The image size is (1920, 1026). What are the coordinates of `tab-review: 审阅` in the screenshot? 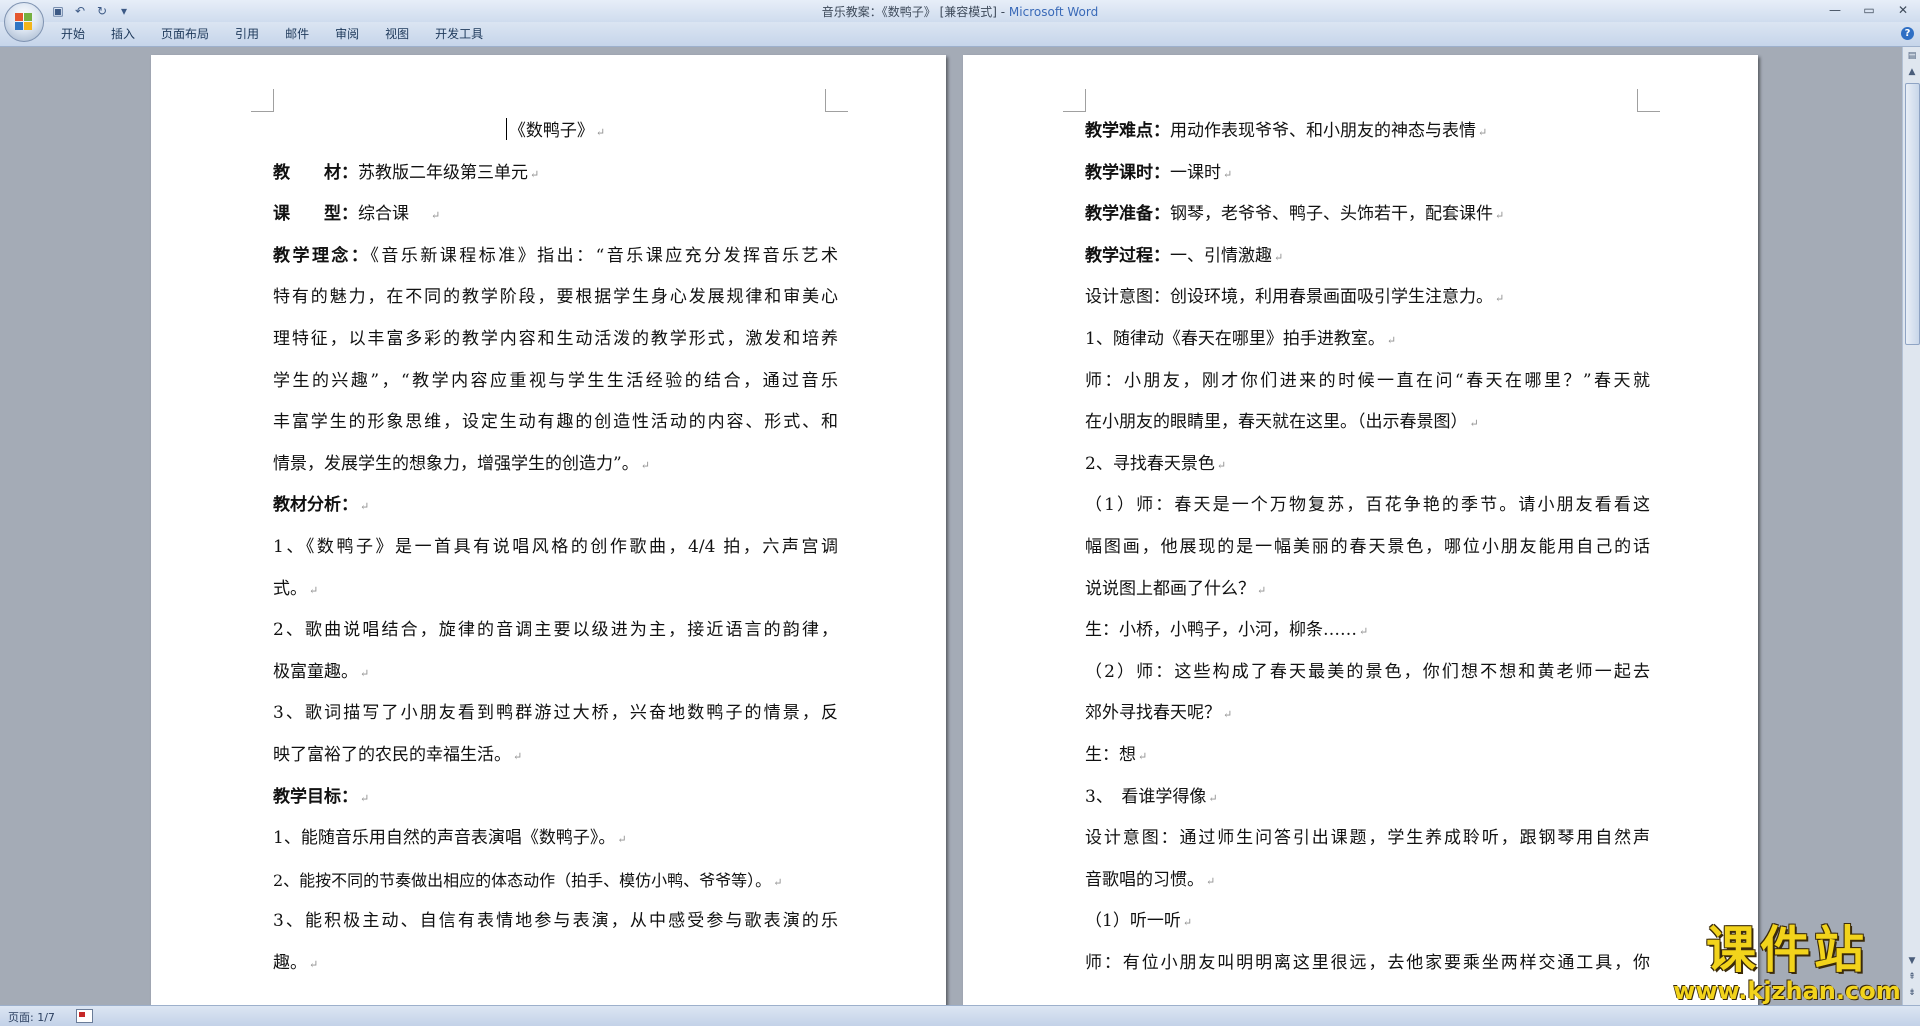 It's located at (347, 34).